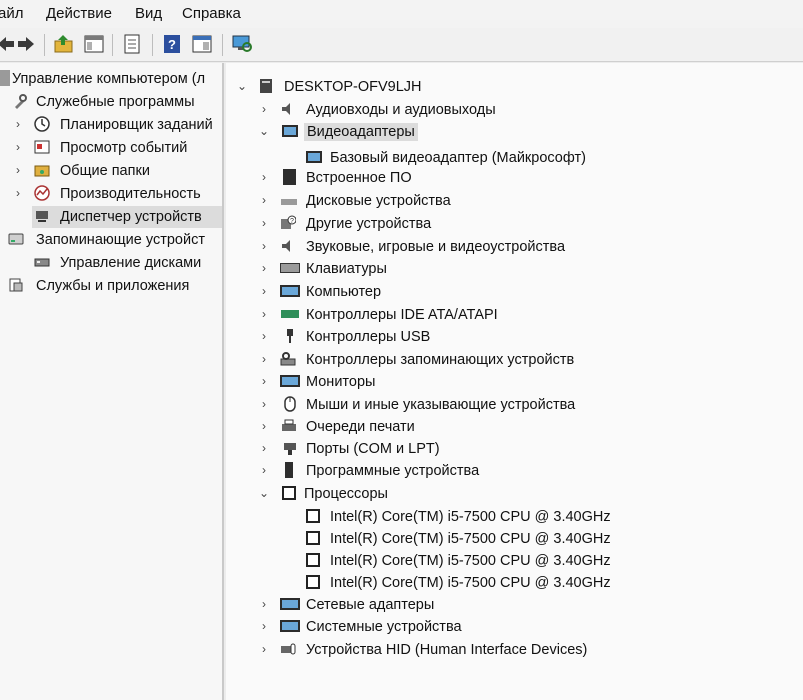 The image size is (803, 700). Describe the element at coordinates (111, 148) in the screenshot. I see `tree-item-event-viewer: › Просмотр событий` at that location.